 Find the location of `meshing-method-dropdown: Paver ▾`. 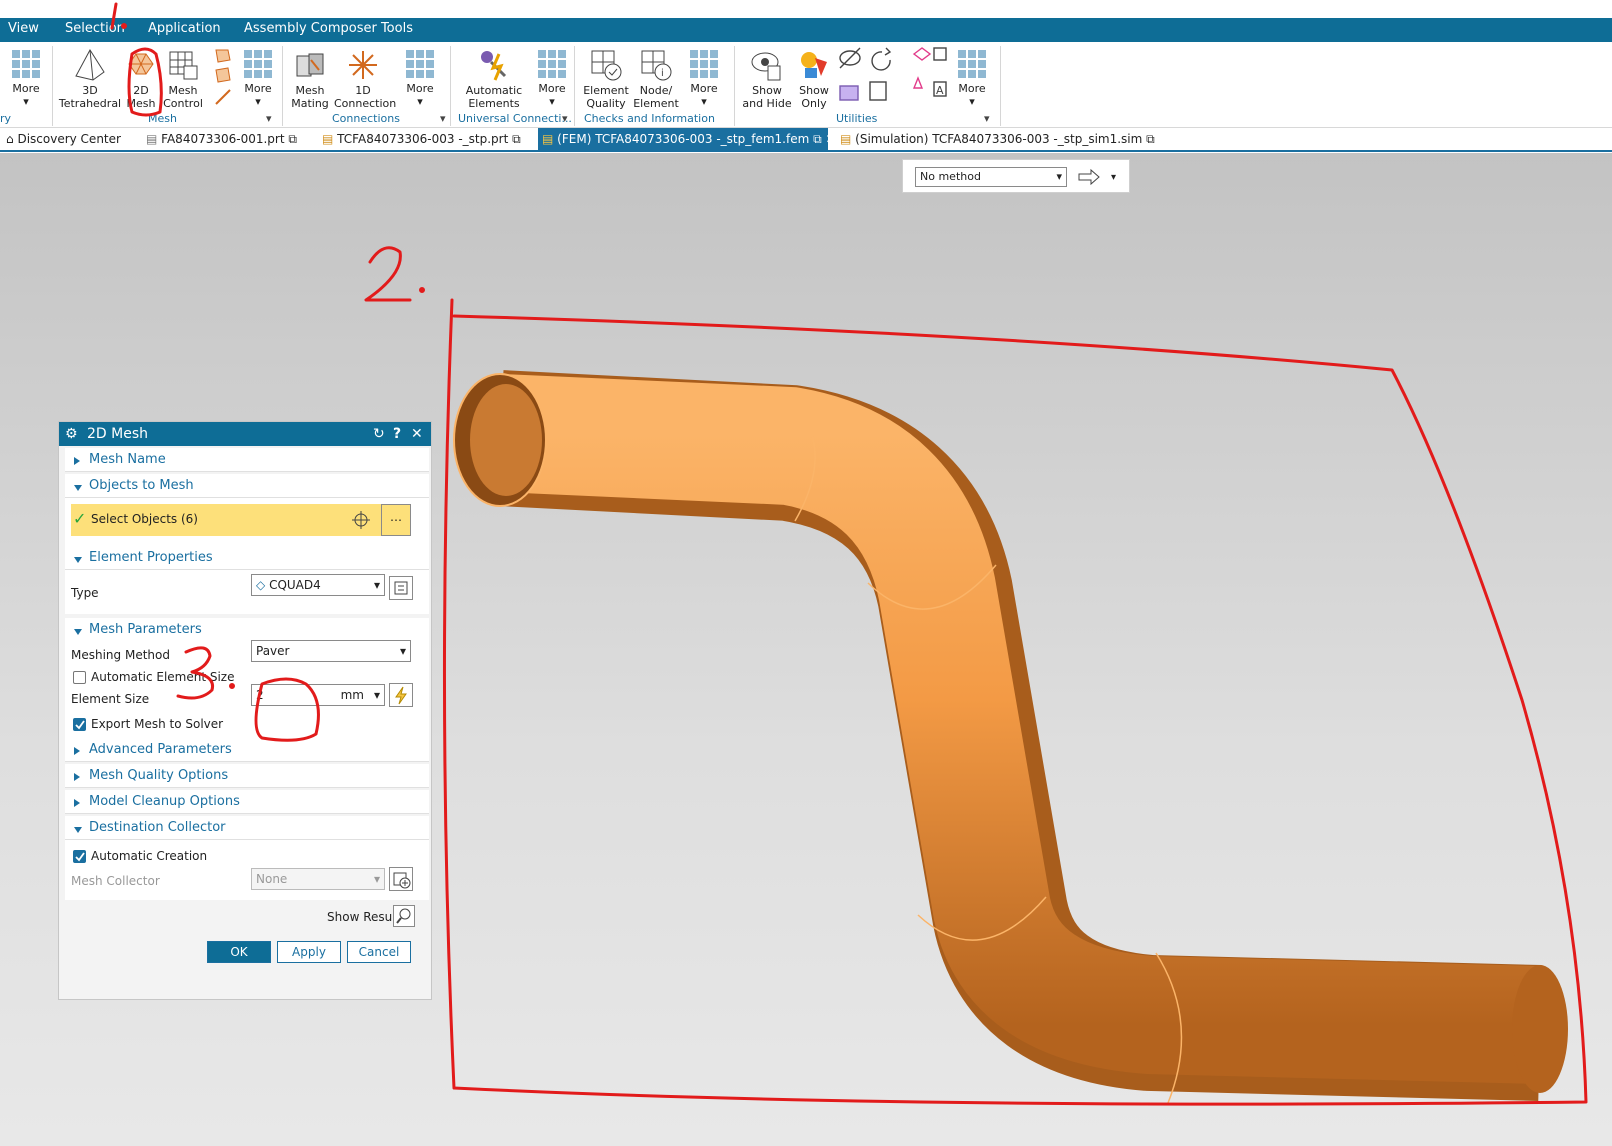

meshing-method-dropdown: Paver ▾ is located at coordinates (331, 651).